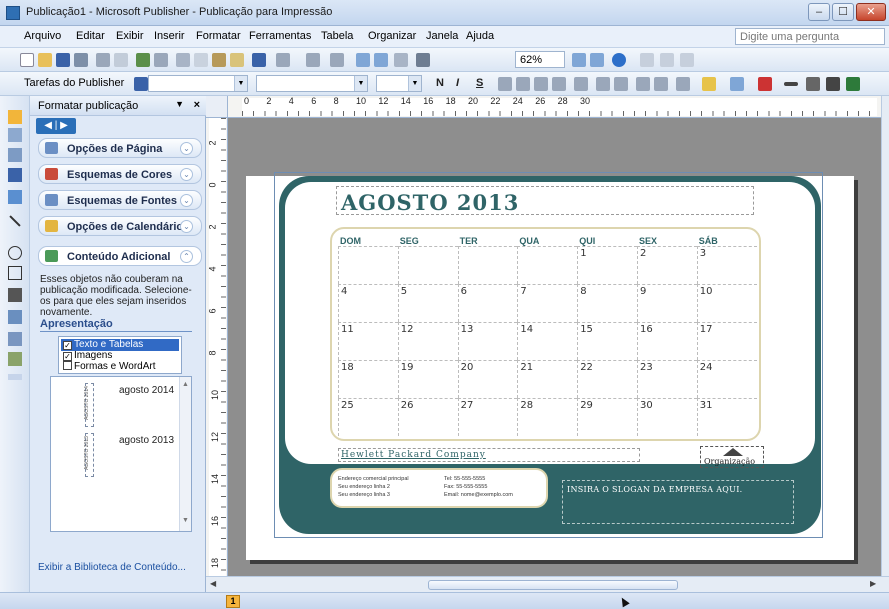 The height and width of the screenshot is (609, 889). I want to click on calendar-day-cell: 8, so click(607, 303).